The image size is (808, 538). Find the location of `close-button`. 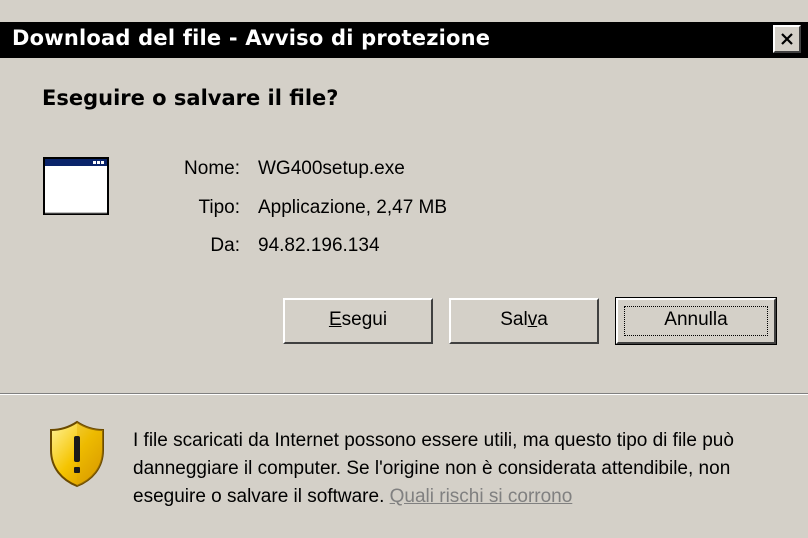

close-button is located at coordinates (787, 39).